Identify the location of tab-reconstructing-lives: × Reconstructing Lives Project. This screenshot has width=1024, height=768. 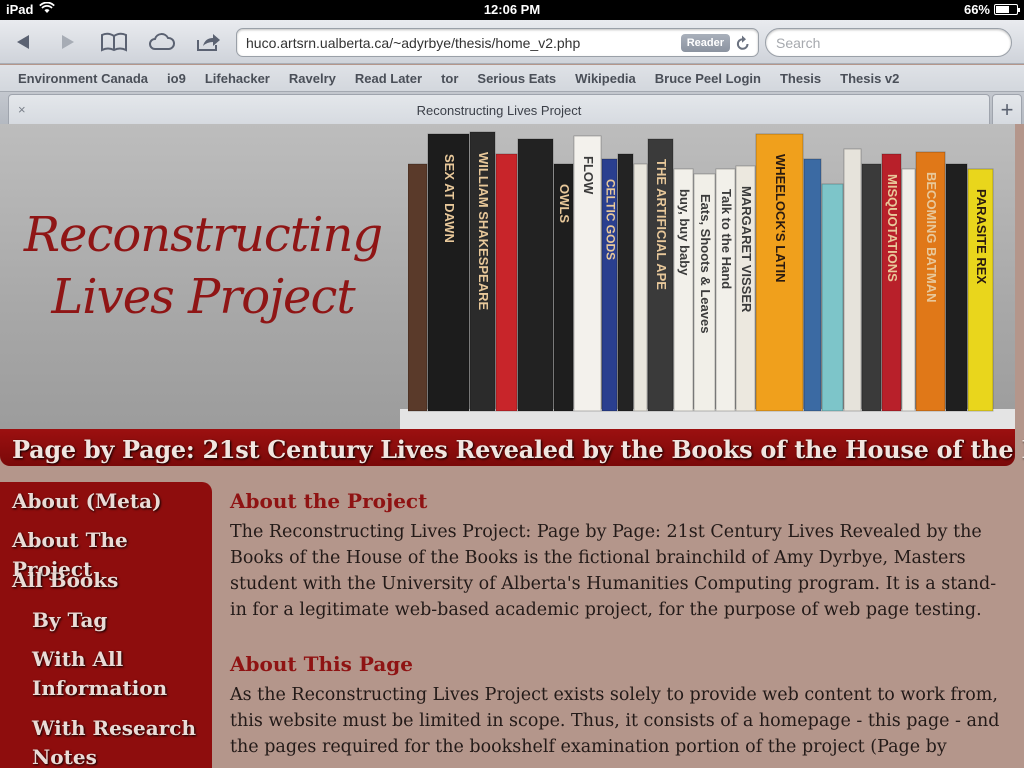
(499, 109).